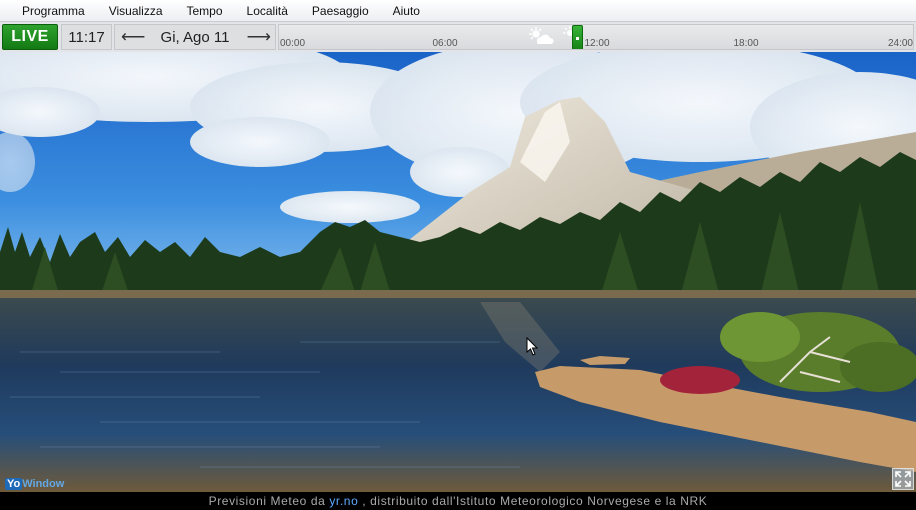 Image resolution: width=916 pixels, height=510 pixels. What do you see at coordinates (205, 11) in the screenshot?
I see `menu-tempo: Tempo` at bounding box center [205, 11].